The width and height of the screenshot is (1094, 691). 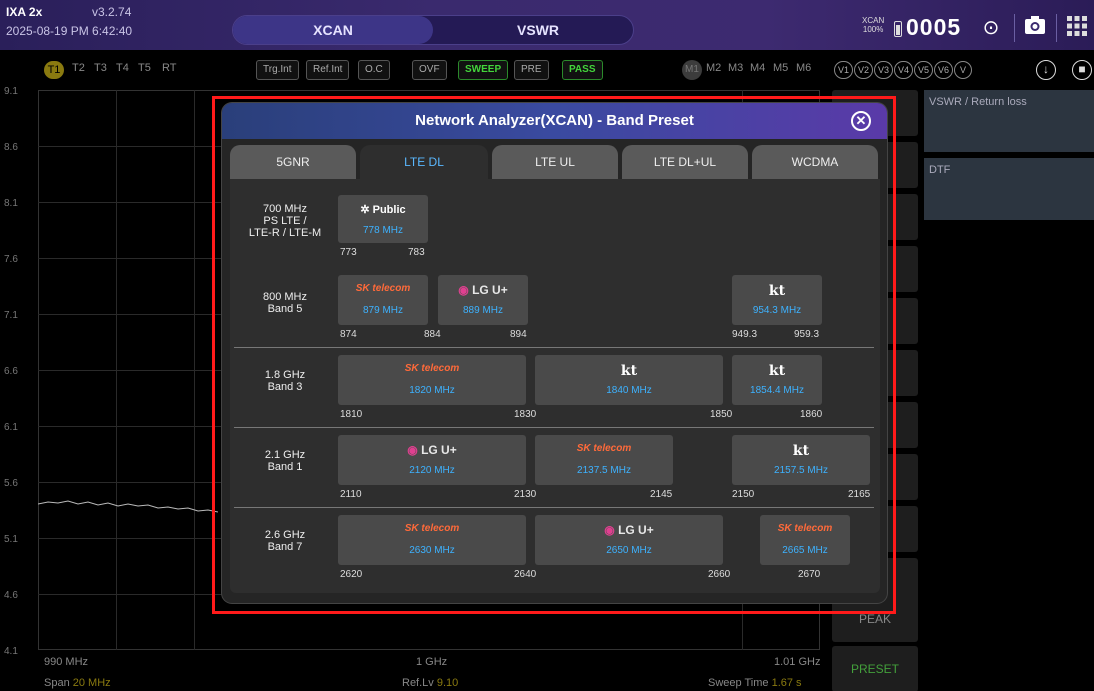 I want to click on mode-selector: XCAN VSWR, so click(x=433, y=30).